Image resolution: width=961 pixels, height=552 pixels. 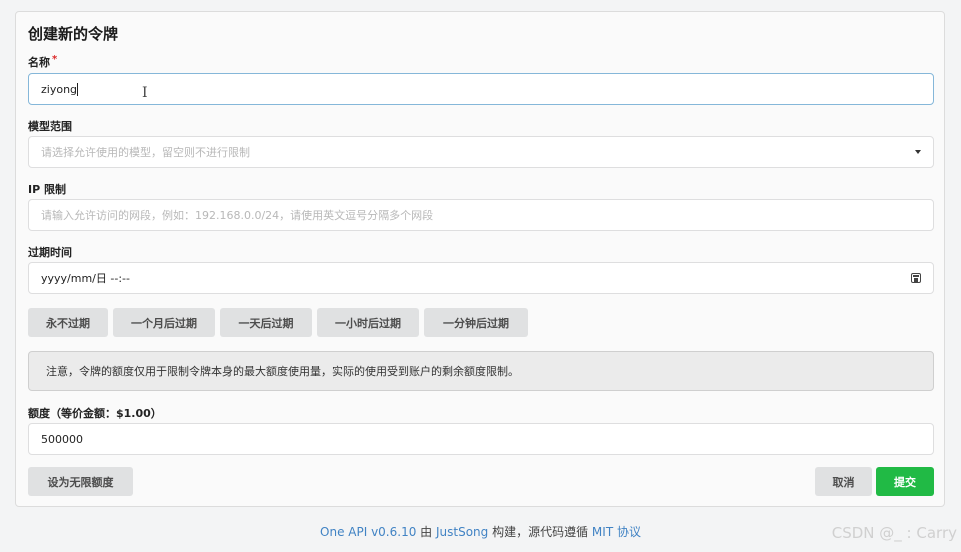 What do you see at coordinates (47, 189) in the screenshot?
I see `ip-label: IP 限制` at bounding box center [47, 189].